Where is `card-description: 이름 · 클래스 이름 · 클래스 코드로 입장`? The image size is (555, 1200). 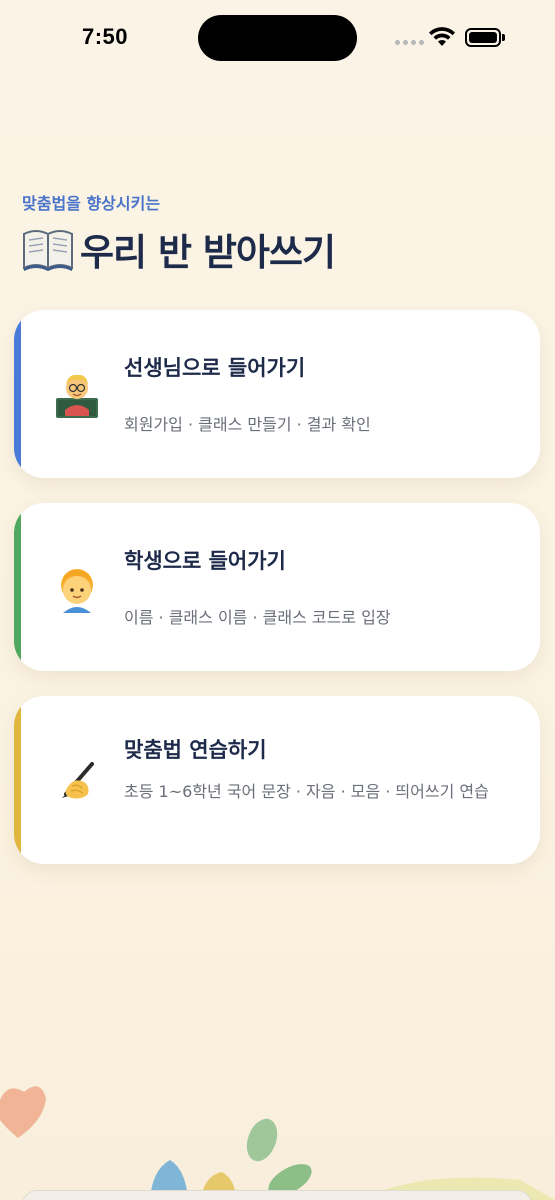 card-description: 이름 · 클래스 이름 · 클래스 코드로 입장 is located at coordinates (257, 617).